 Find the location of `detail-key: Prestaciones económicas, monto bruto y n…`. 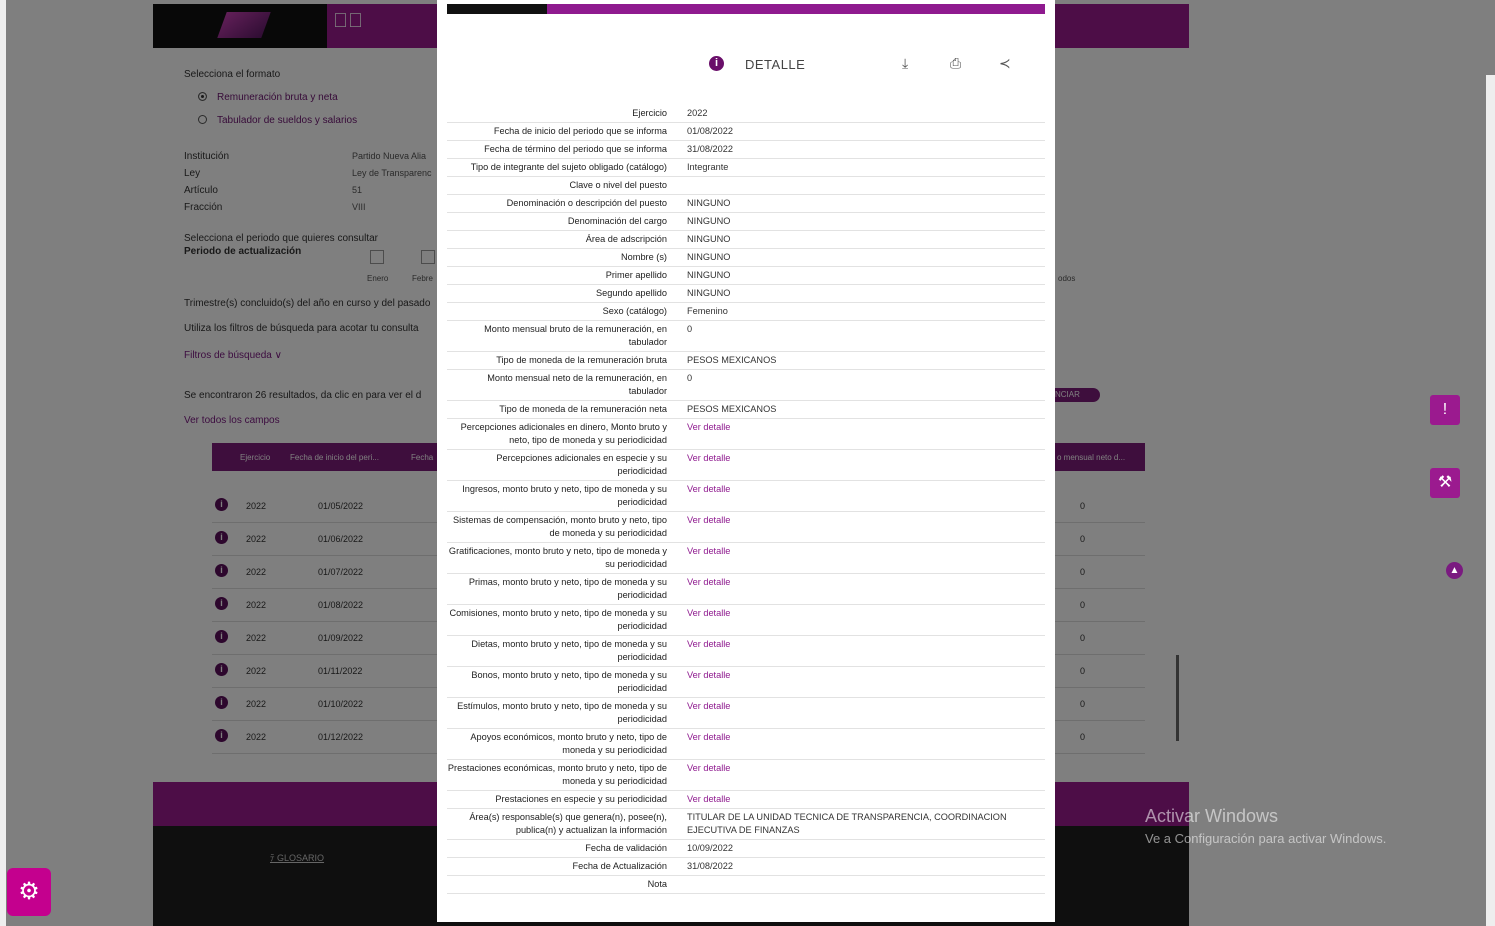

detail-key: Prestaciones económicas, monto bruto y n… is located at coordinates (557, 774).